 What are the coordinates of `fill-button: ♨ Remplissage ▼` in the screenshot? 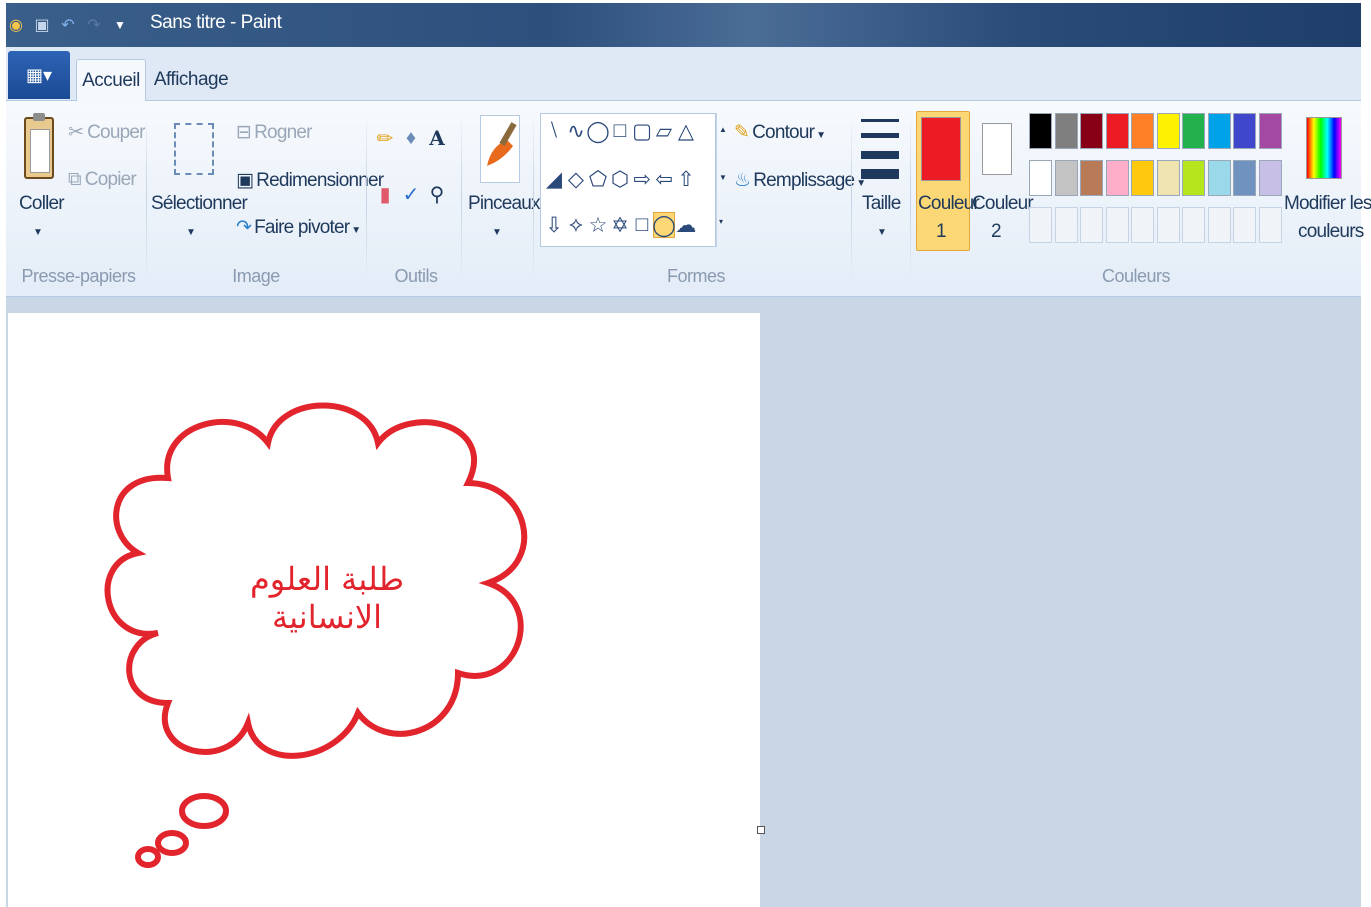 It's located at (800, 180).